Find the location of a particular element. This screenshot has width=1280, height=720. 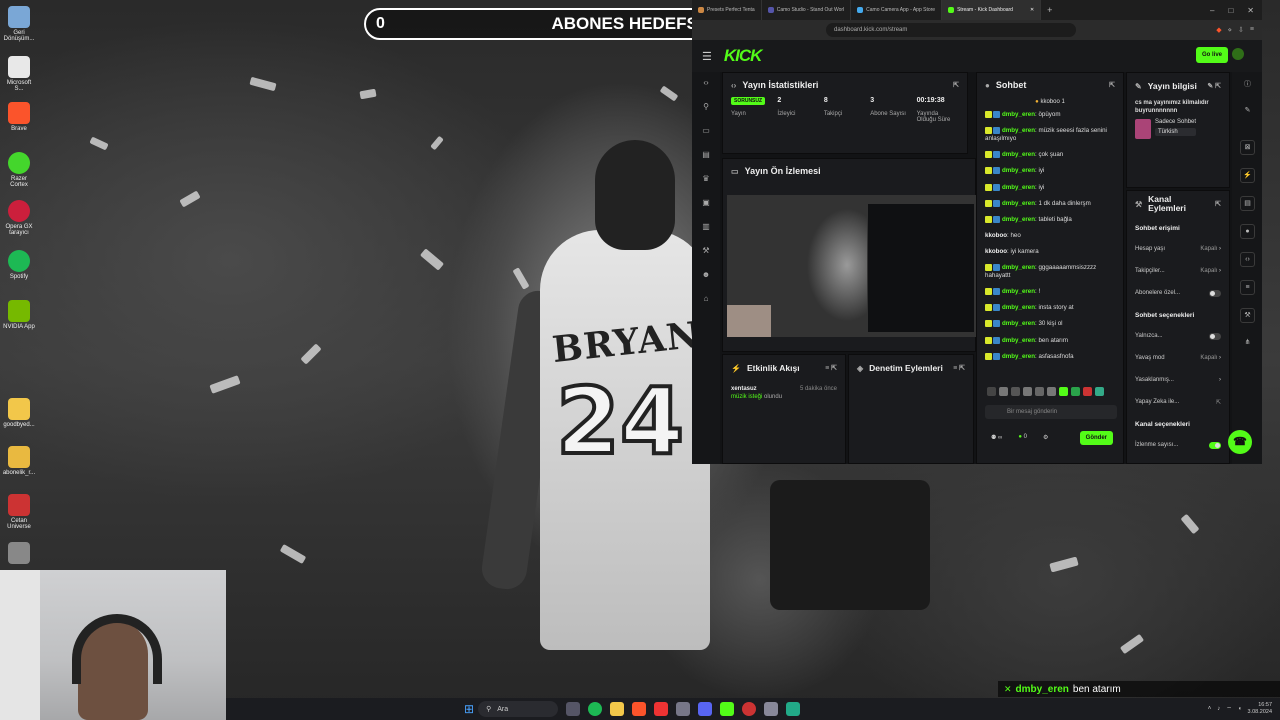

send-button: Gönder is located at coordinates (1096, 438).